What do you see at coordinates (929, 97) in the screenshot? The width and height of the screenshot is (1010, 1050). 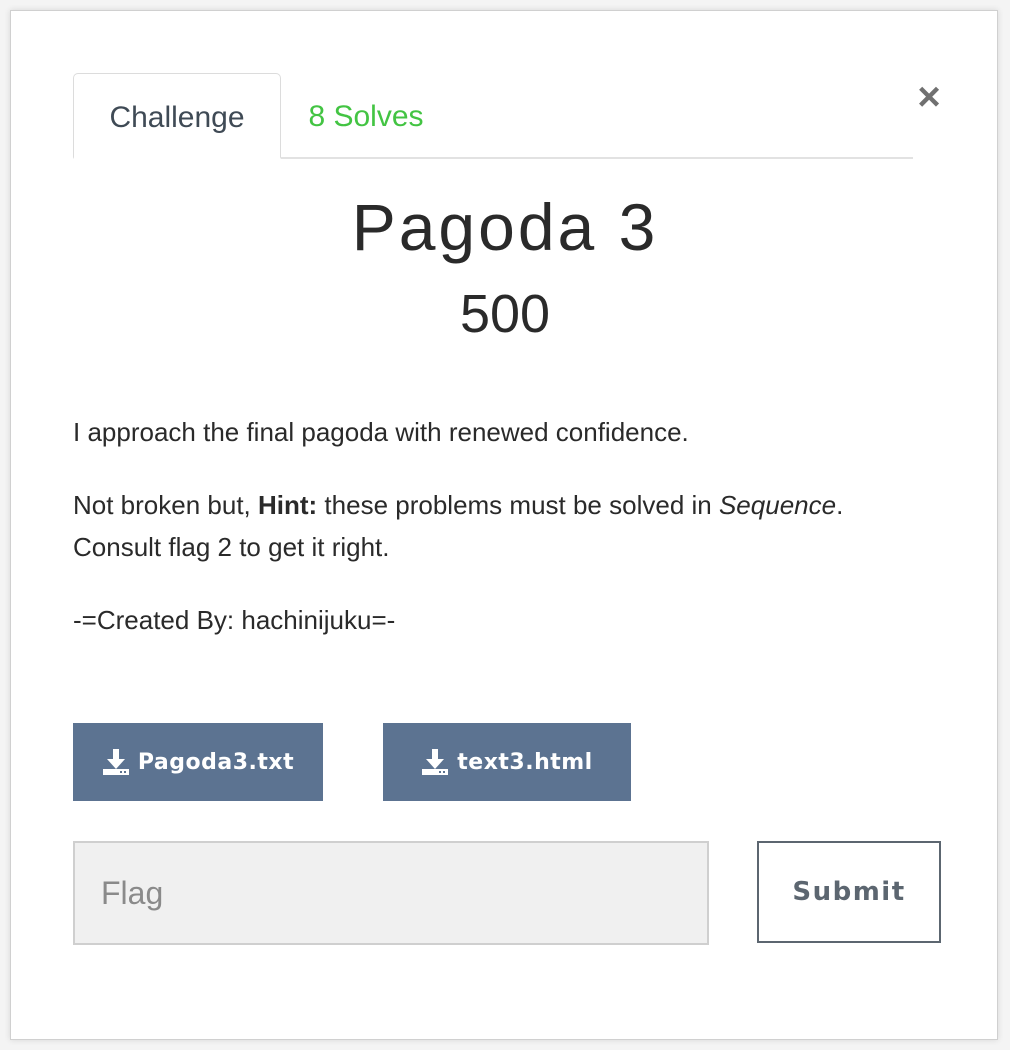 I see `close-icon: ×` at bounding box center [929, 97].